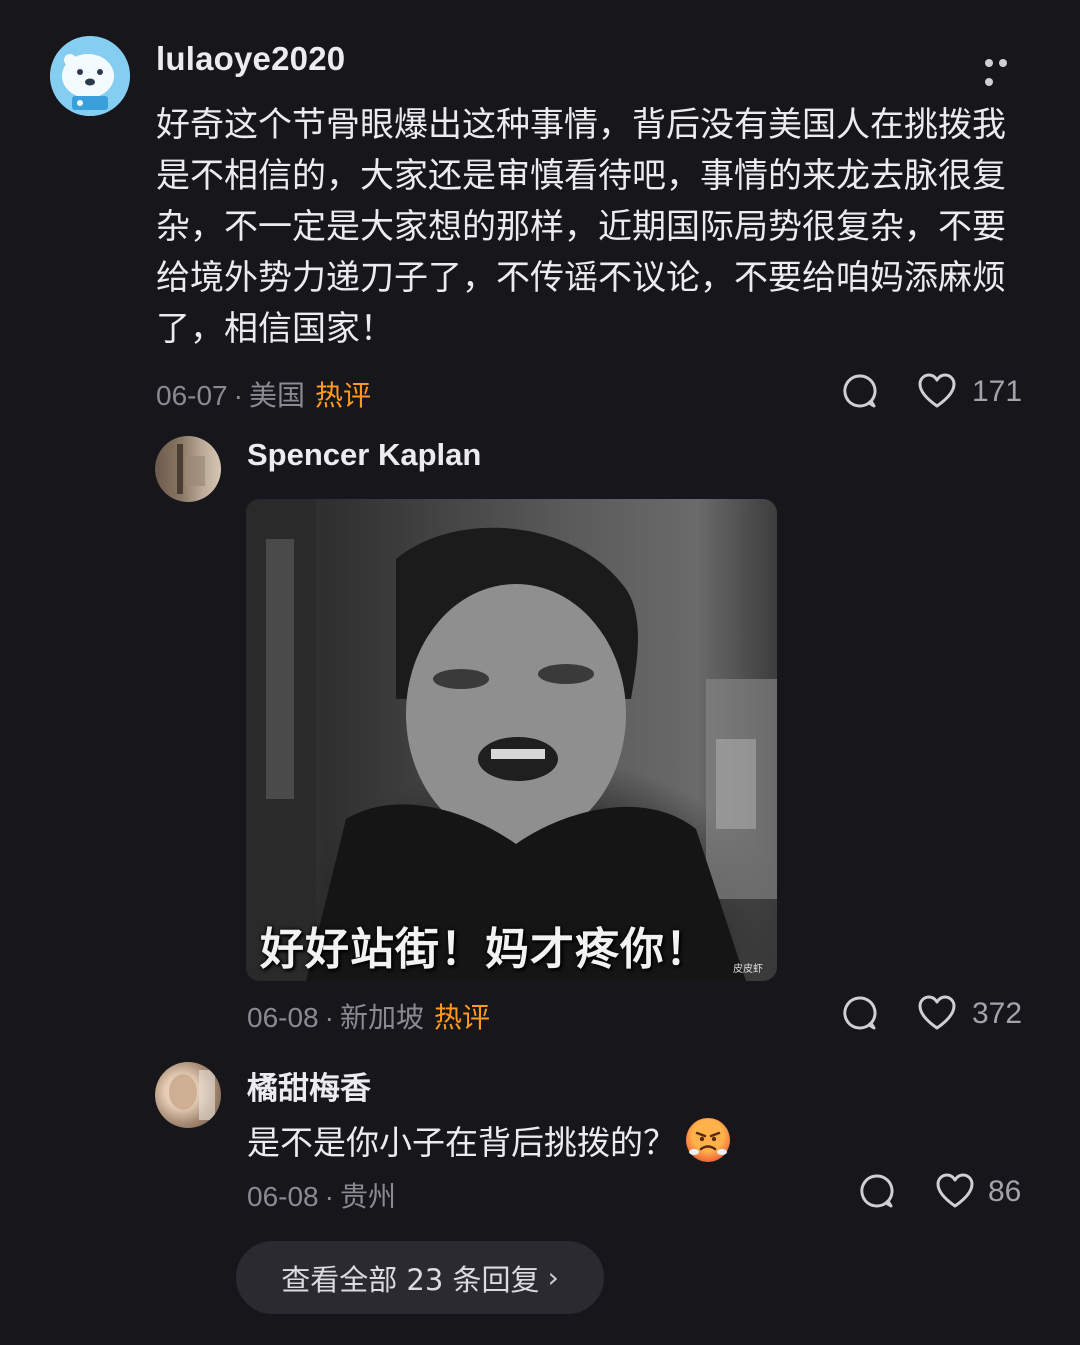 Image resolution: width=1080 pixels, height=1345 pixels. Describe the element at coordinates (276, 395) in the screenshot. I see `post-region: 美国` at that location.